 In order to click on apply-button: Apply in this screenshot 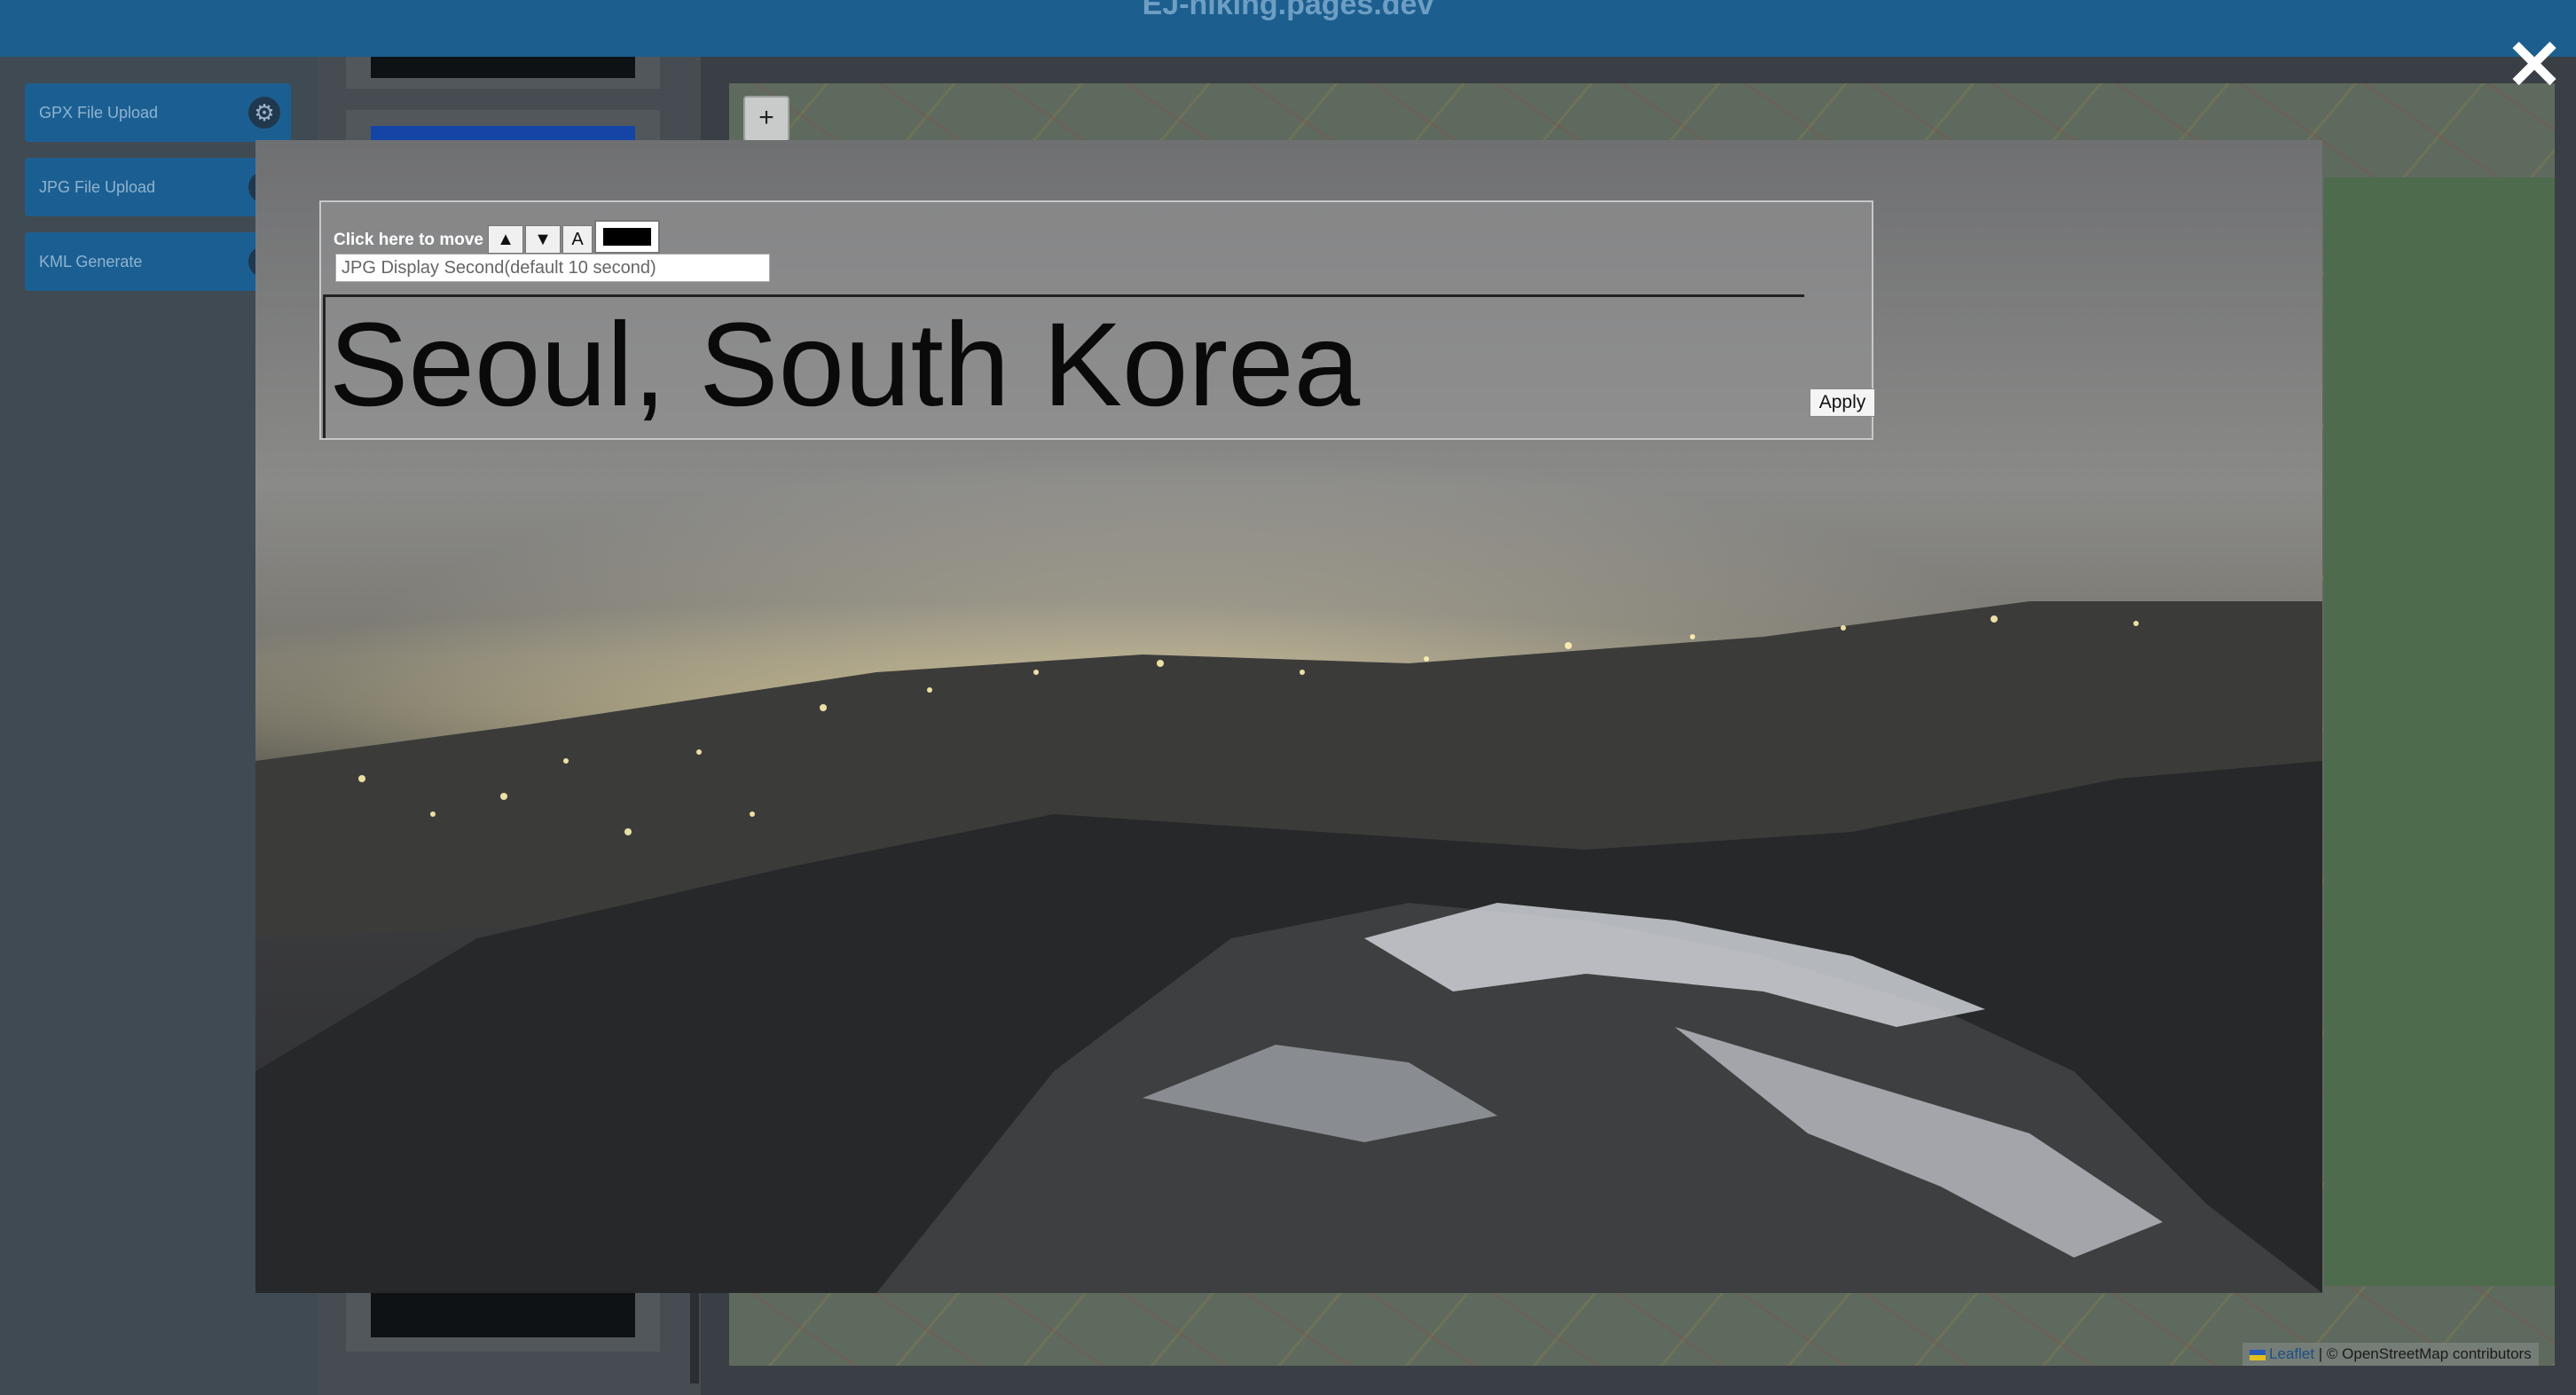, I will do `click(1842, 402)`.